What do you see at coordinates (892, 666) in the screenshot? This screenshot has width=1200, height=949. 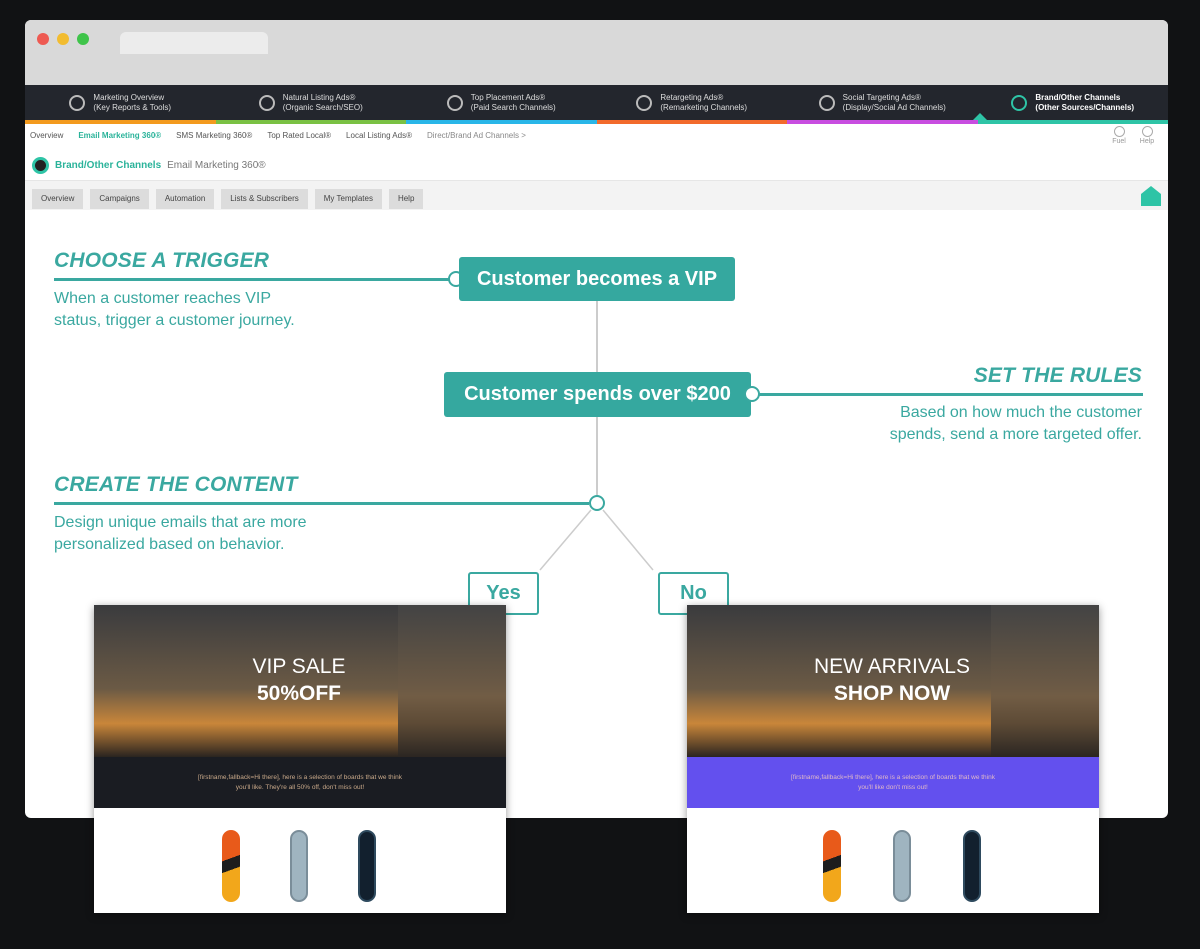 I see `headline-line1: NEW ARRIVALS` at bounding box center [892, 666].